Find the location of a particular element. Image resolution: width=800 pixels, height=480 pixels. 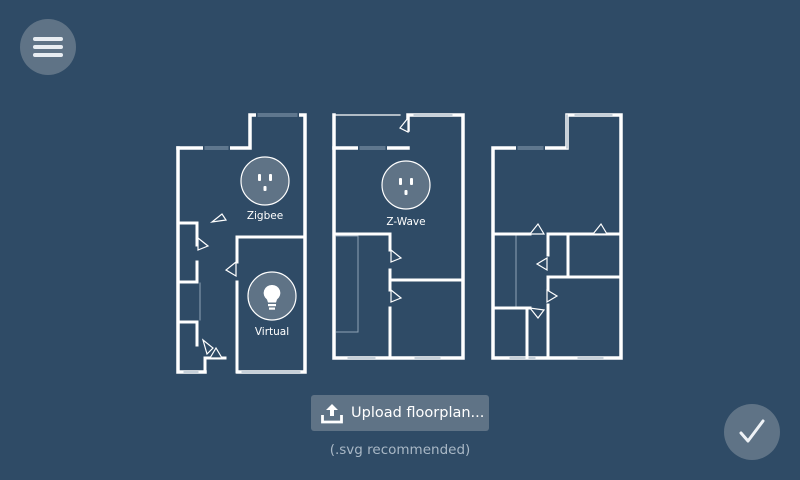

light-bulb-icon is located at coordinates (272, 296).